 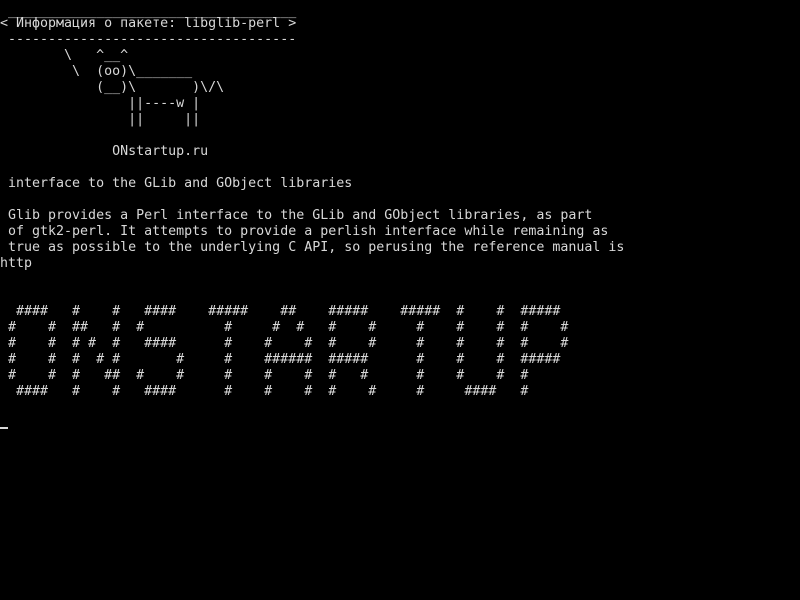 What do you see at coordinates (284, 343) in the screenshot?
I see `banner-art-line-3: # # # # # #### # # # # # # # # # #` at bounding box center [284, 343].